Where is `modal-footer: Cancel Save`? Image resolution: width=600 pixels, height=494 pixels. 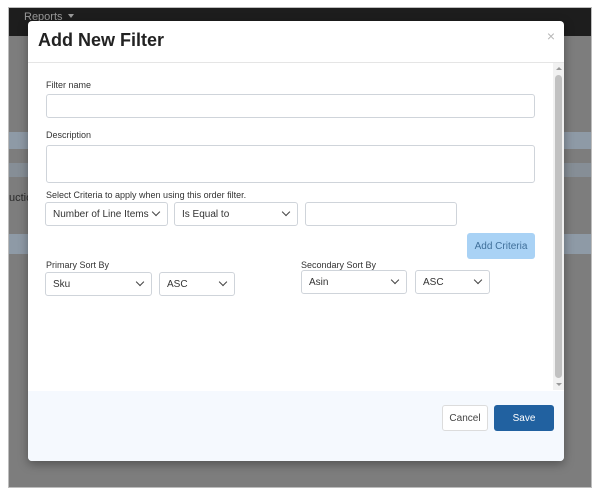 modal-footer: Cancel Save is located at coordinates (296, 426).